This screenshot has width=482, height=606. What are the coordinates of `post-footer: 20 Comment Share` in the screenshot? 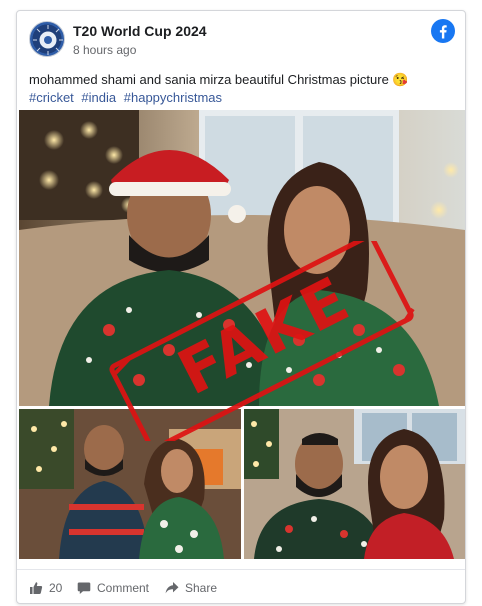 It's located at (241, 586).